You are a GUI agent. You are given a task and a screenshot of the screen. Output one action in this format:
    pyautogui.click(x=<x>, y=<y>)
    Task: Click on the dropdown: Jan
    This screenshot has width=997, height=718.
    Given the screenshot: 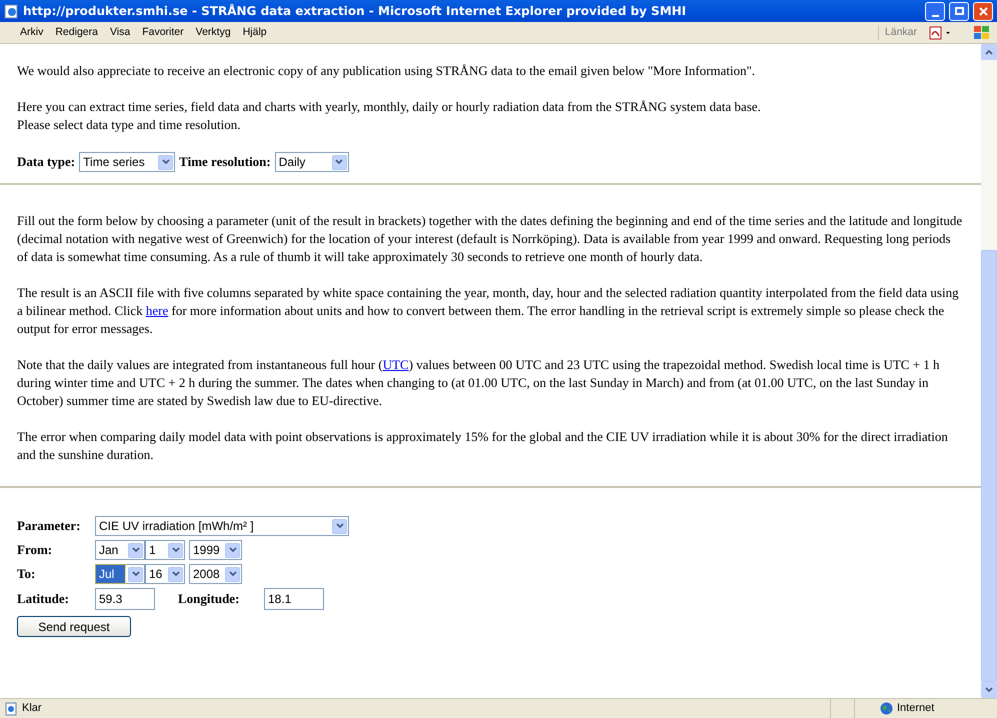 What is the action you would take?
    pyautogui.click(x=120, y=550)
    